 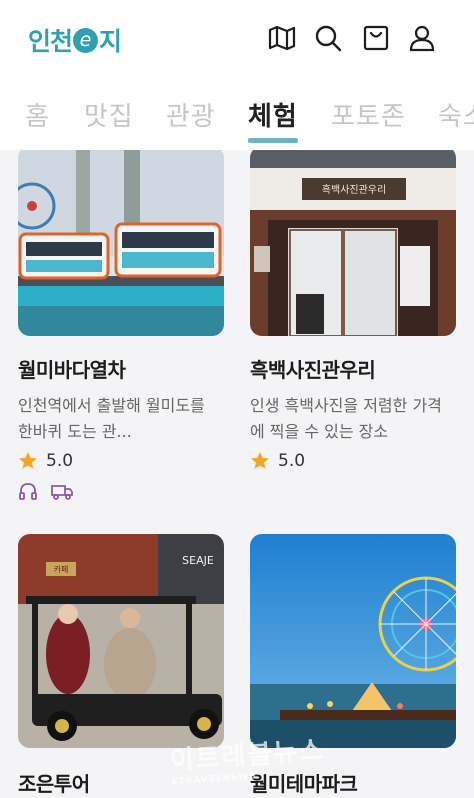 I want to click on tab-lodging: 숙소, so click(x=456, y=114).